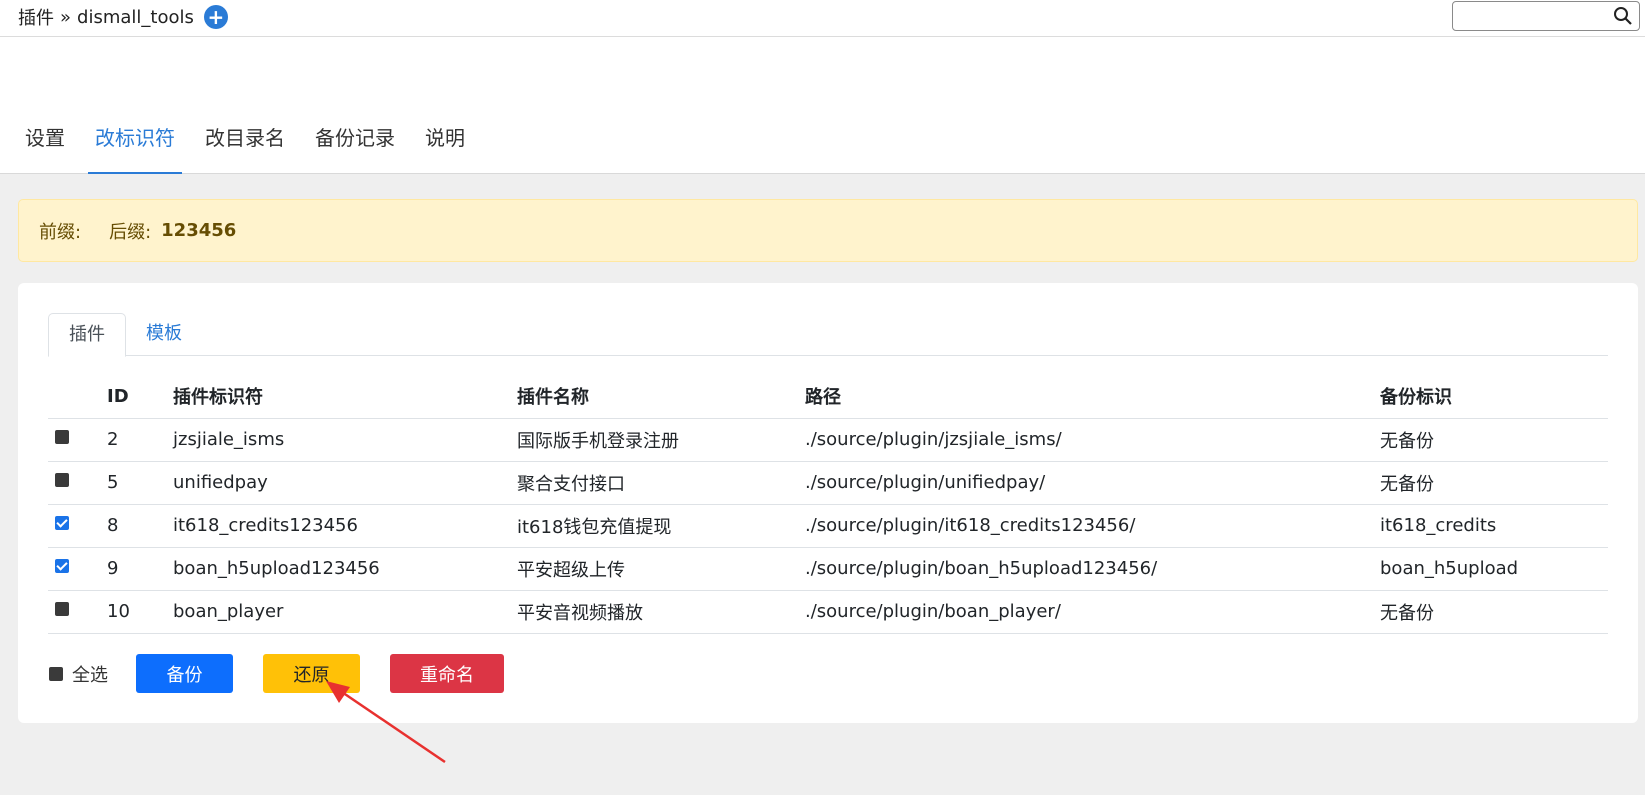 This screenshot has height=795, width=1645. What do you see at coordinates (56, 673) in the screenshot?
I see `select-all-checkbox` at bounding box center [56, 673].